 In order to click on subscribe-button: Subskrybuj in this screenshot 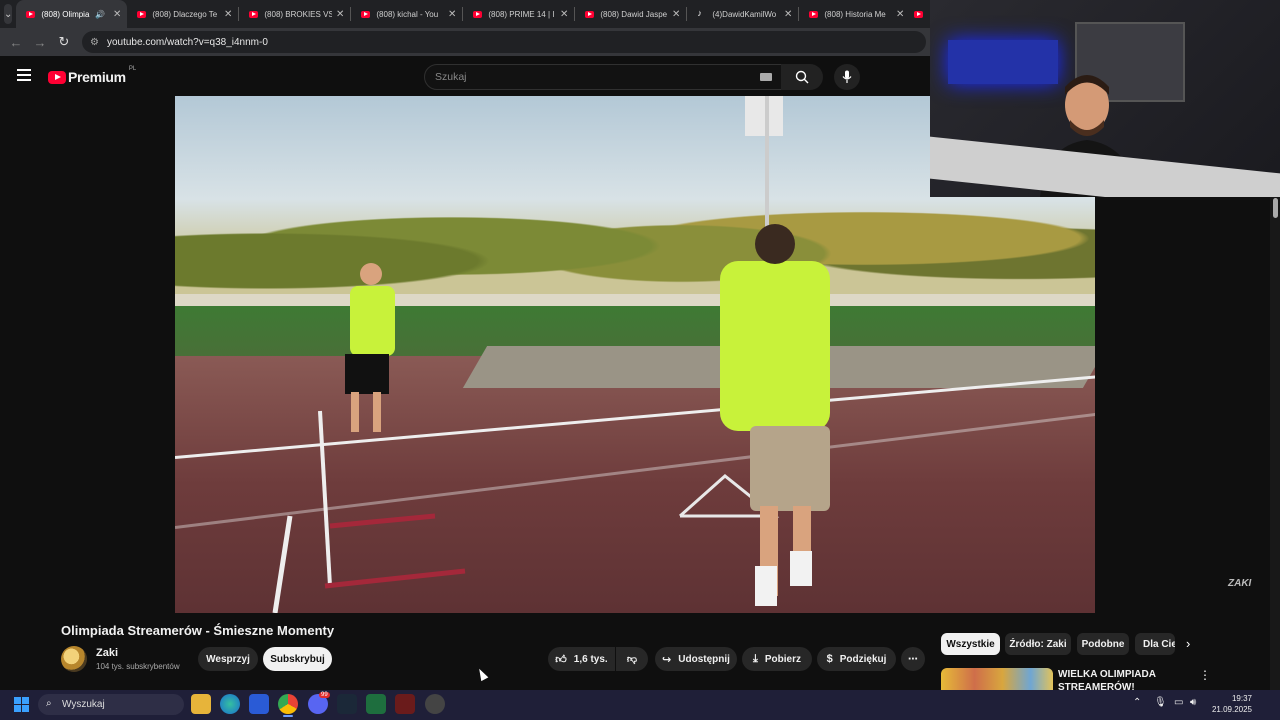, I will do `click(297, 659)`.